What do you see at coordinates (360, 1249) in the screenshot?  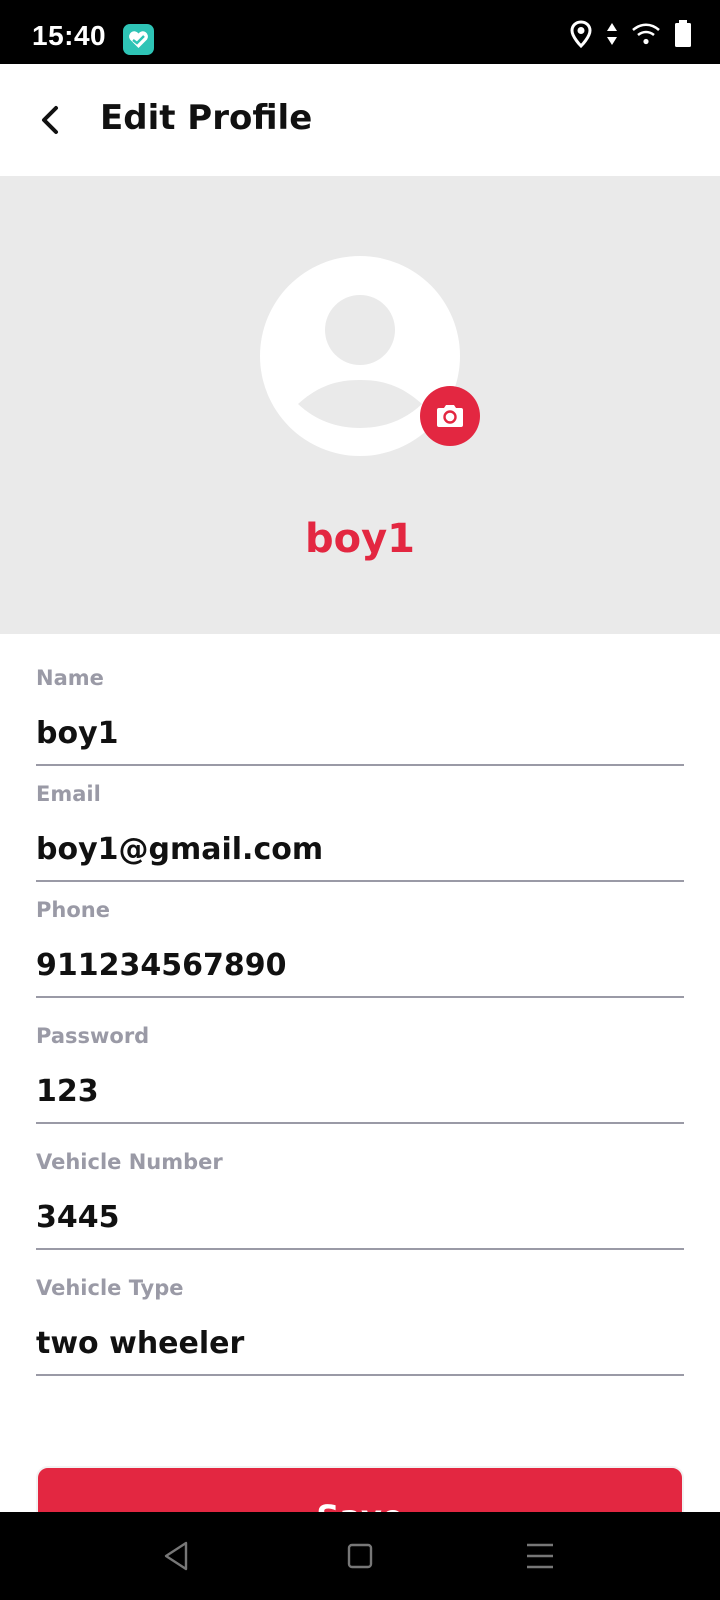 I see `vehicle-number-underline` at bounding box center [360, 1249].